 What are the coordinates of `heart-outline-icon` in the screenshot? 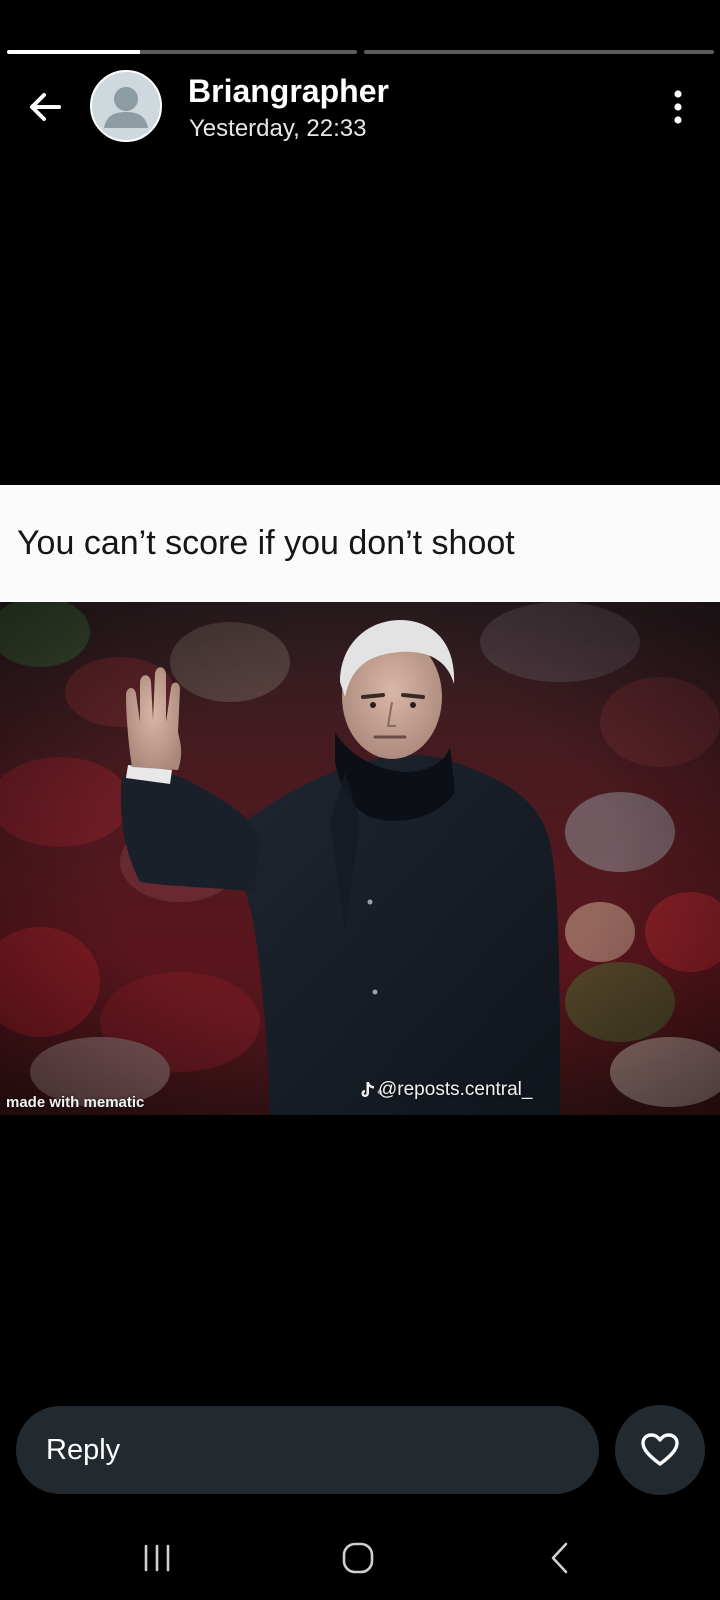 It's located at (660, 1449).